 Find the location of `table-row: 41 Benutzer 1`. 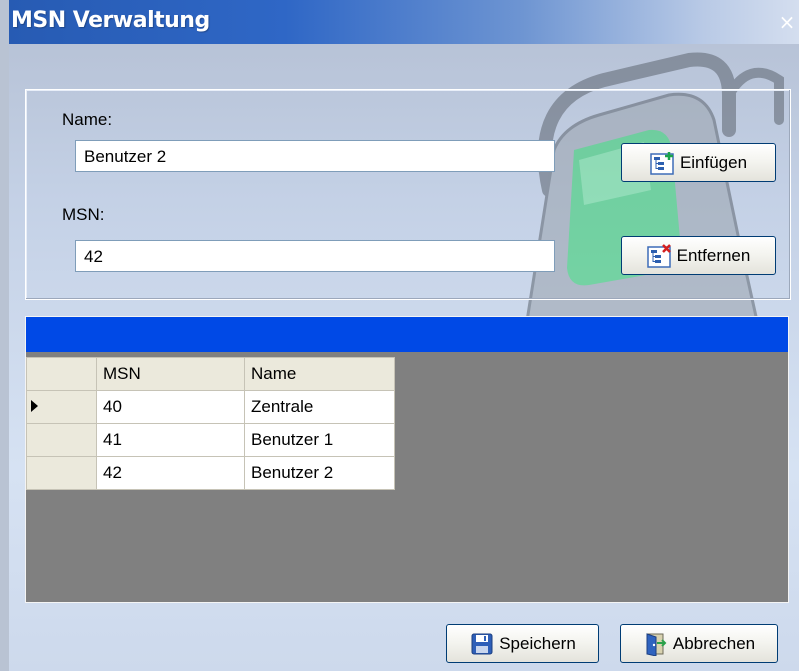

table-row: 41 Benutzer 1 is located at coordinates (210, 440).